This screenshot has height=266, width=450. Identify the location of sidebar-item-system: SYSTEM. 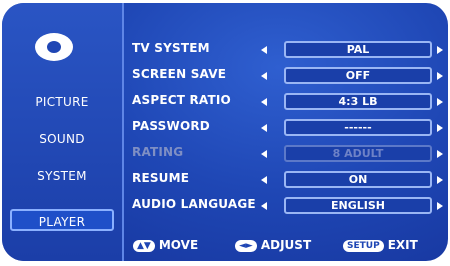
(62, 176).